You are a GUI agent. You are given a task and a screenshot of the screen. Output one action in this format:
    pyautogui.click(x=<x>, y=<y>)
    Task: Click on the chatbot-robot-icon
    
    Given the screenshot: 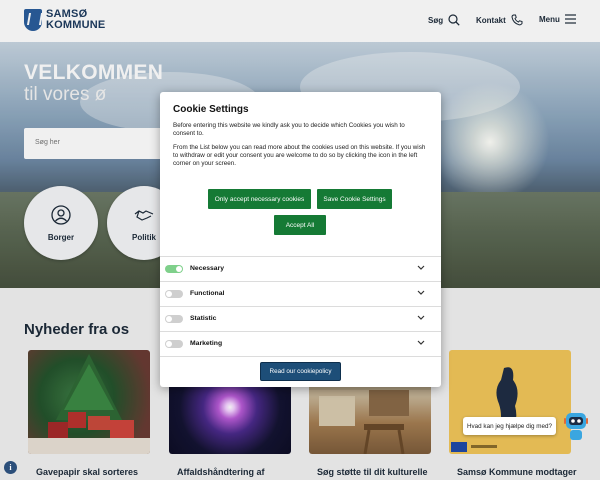 What is the action you would take?
    pyautogui.click(x=576, y=426)
    